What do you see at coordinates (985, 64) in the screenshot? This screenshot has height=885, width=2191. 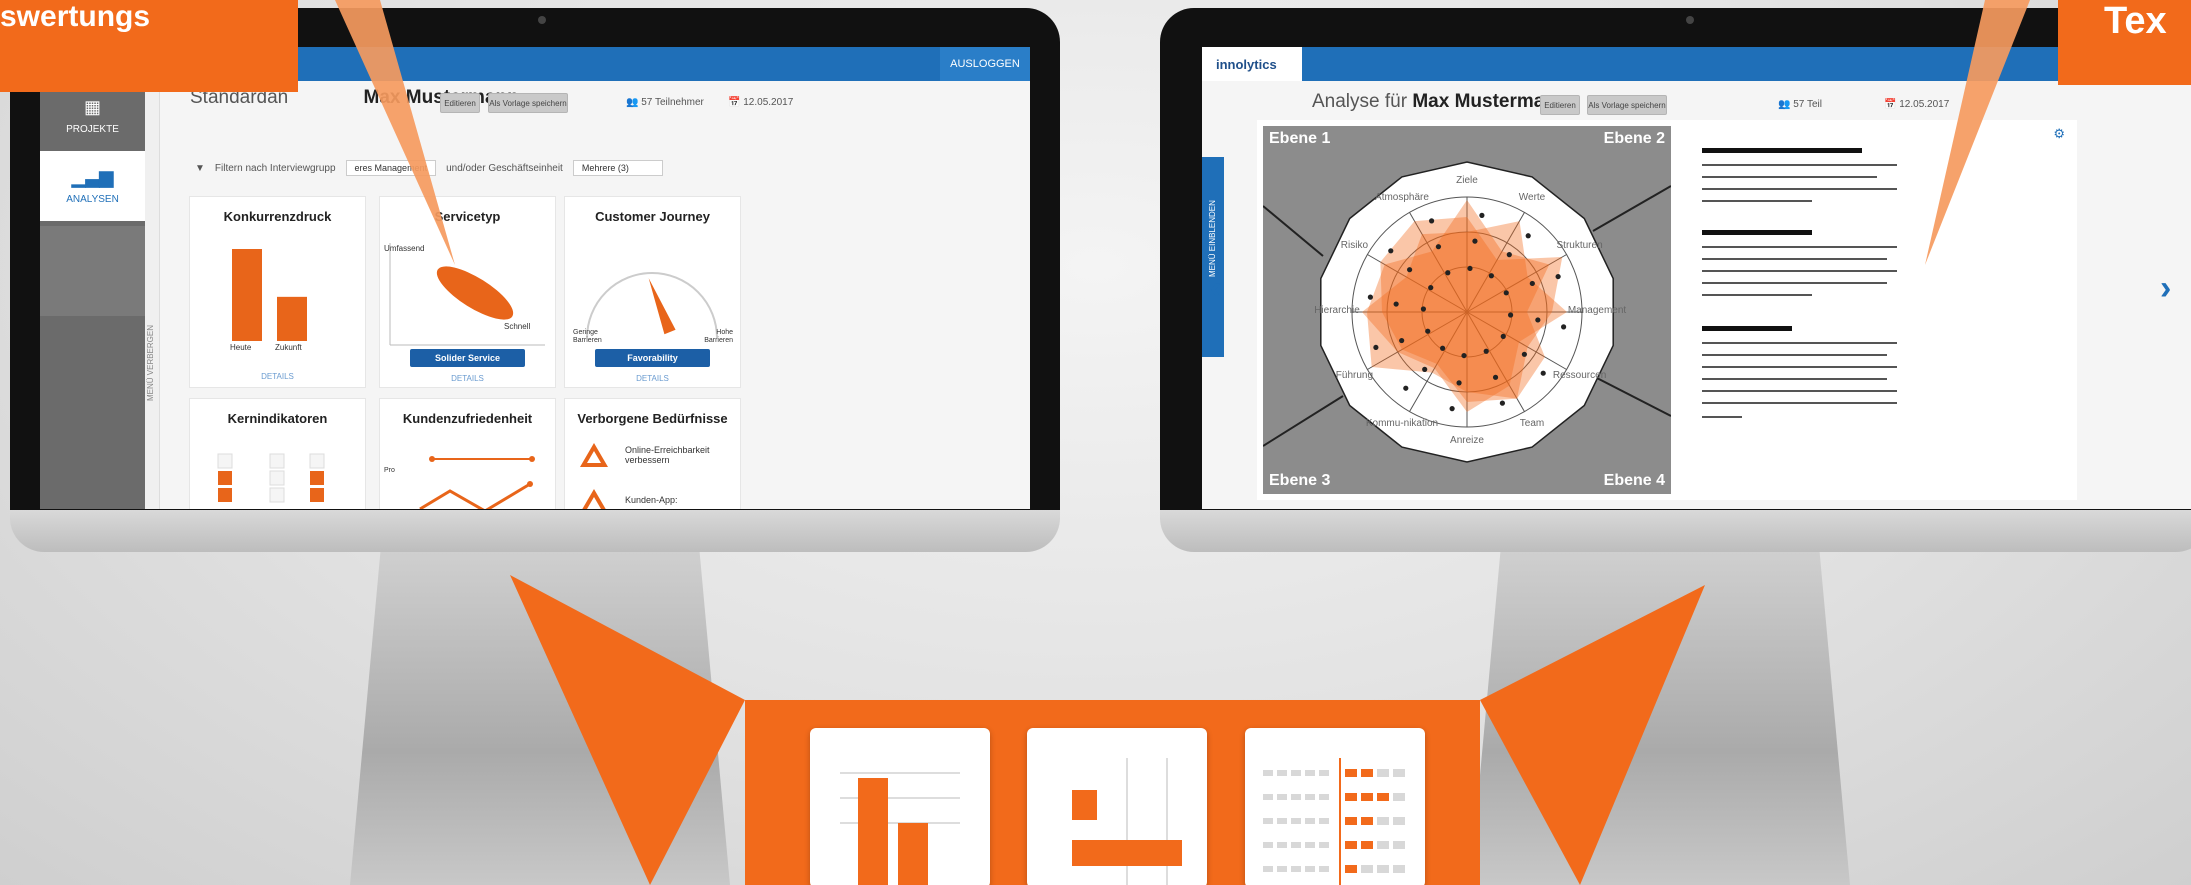 I see `logout-button: AUSLOGGEN` at bounding box center [985, 64].